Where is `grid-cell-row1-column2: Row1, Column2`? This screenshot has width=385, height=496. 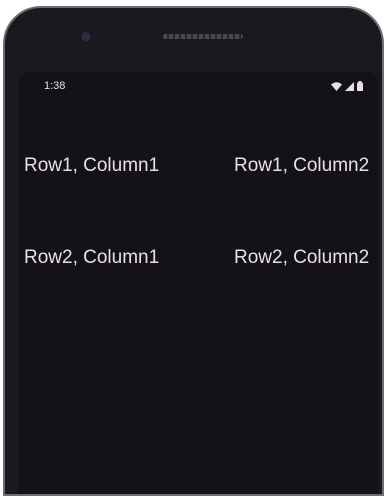 grid-cell-row1-column2: Row1, Column2 is located at coordinates (302, 165).